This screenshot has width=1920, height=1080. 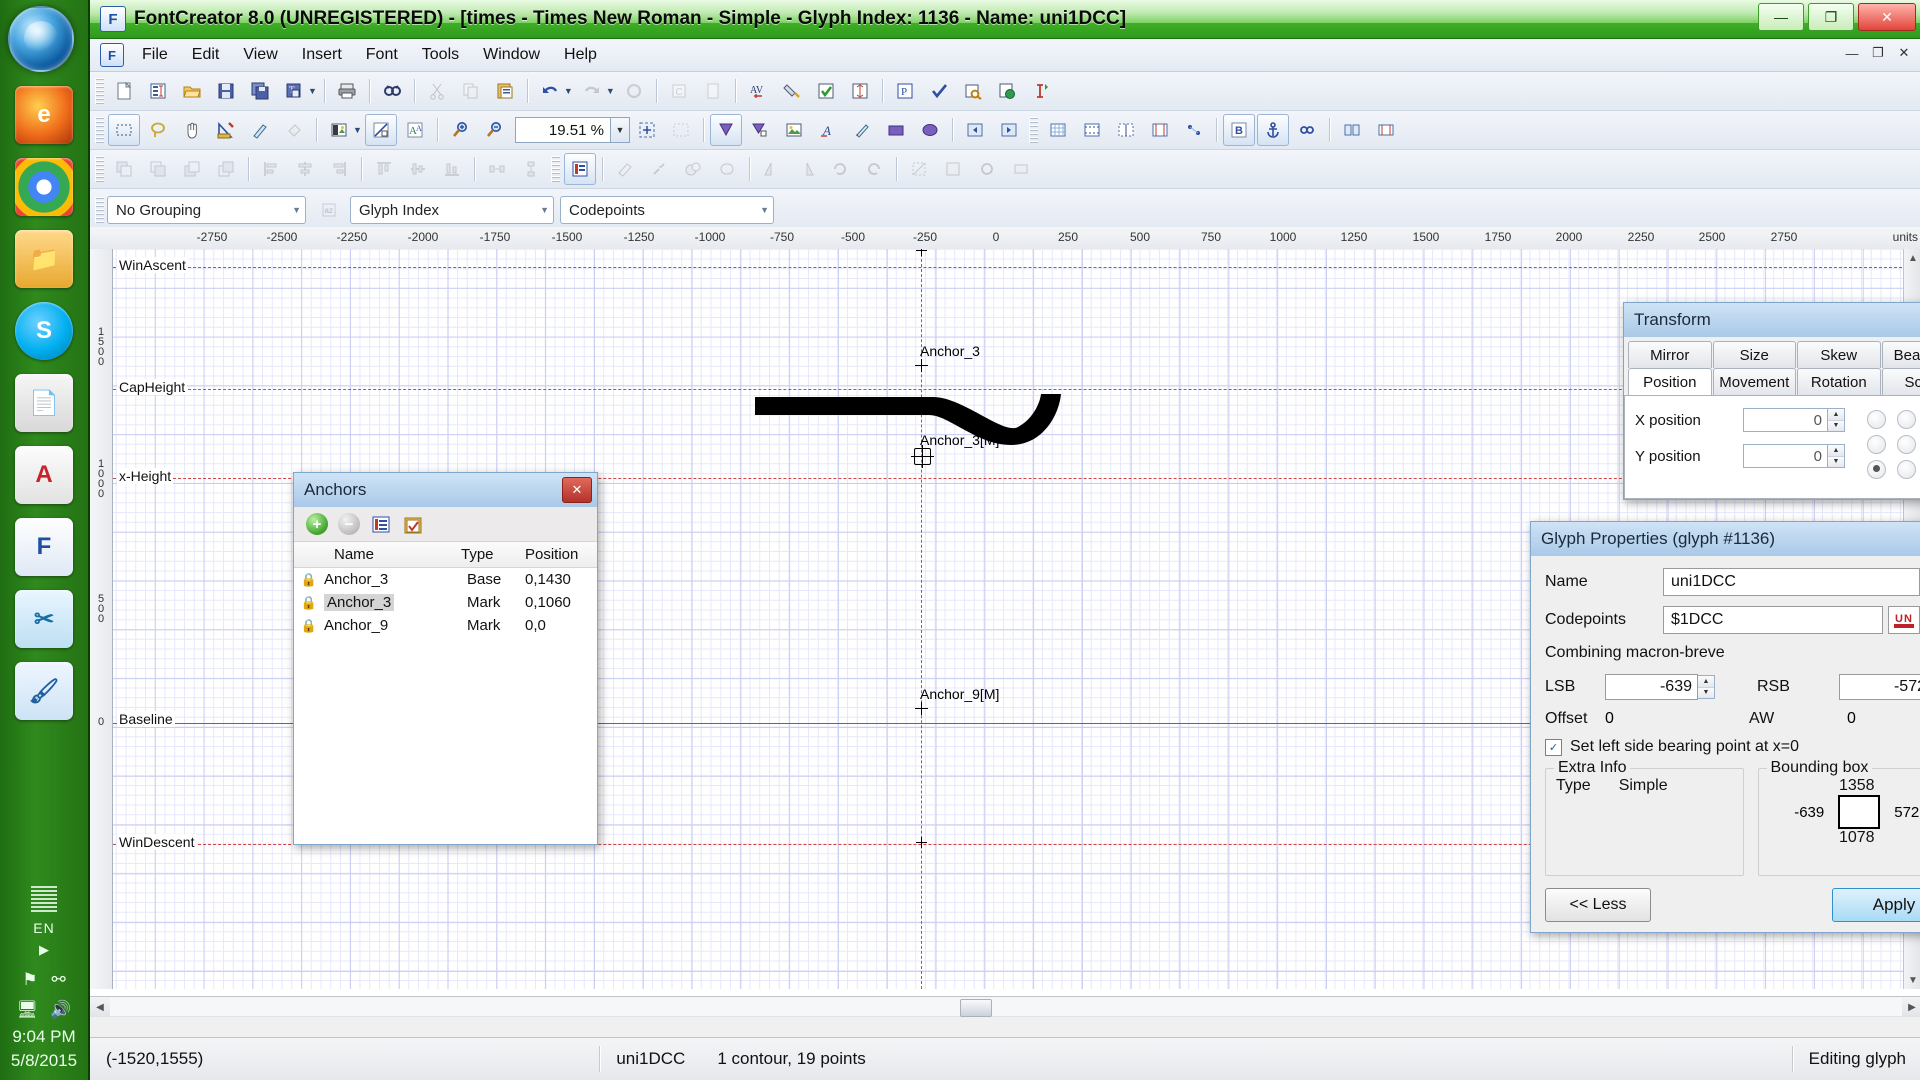 What do you see at coordinates (41, 39) in the screenshot?
I see `start-orb-icon` at bounding box center [41, 39].